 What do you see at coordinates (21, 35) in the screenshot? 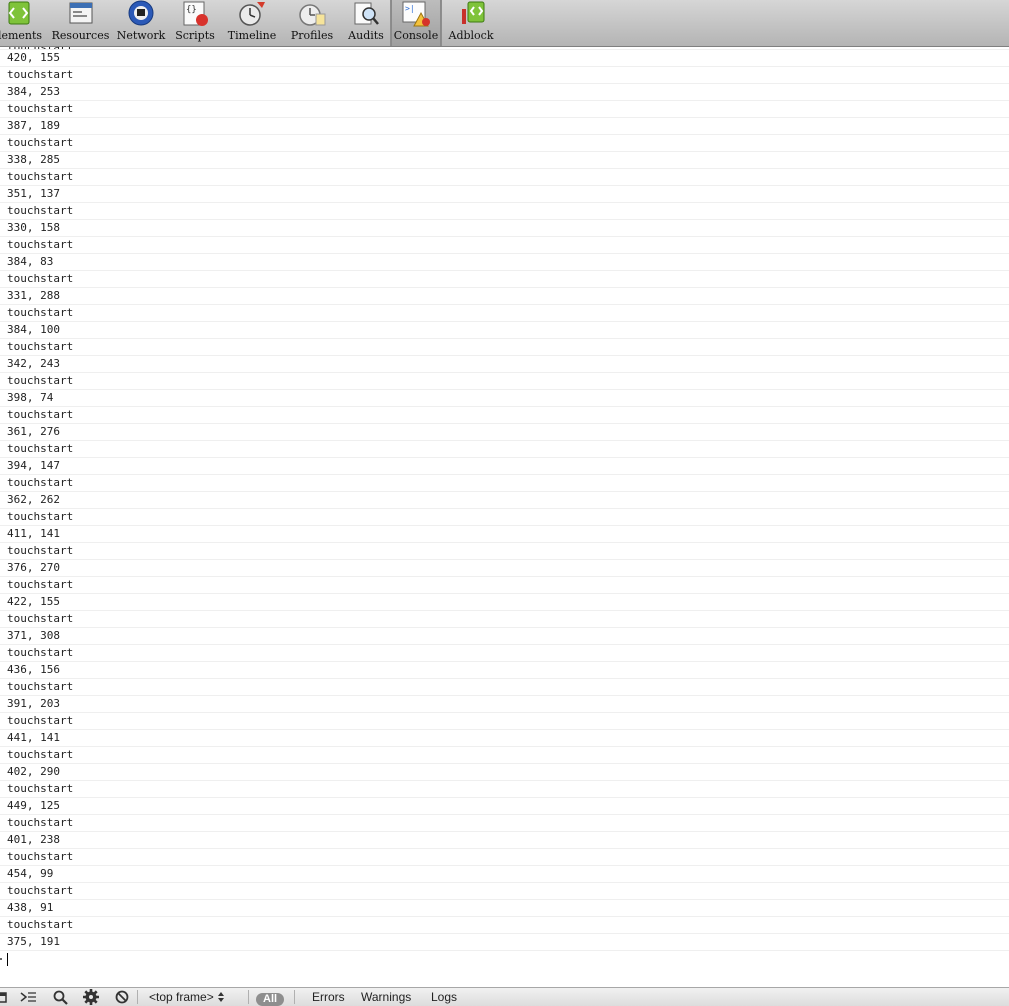
I see `tab-elements-label: Elements` at bounding box center [21, 35].